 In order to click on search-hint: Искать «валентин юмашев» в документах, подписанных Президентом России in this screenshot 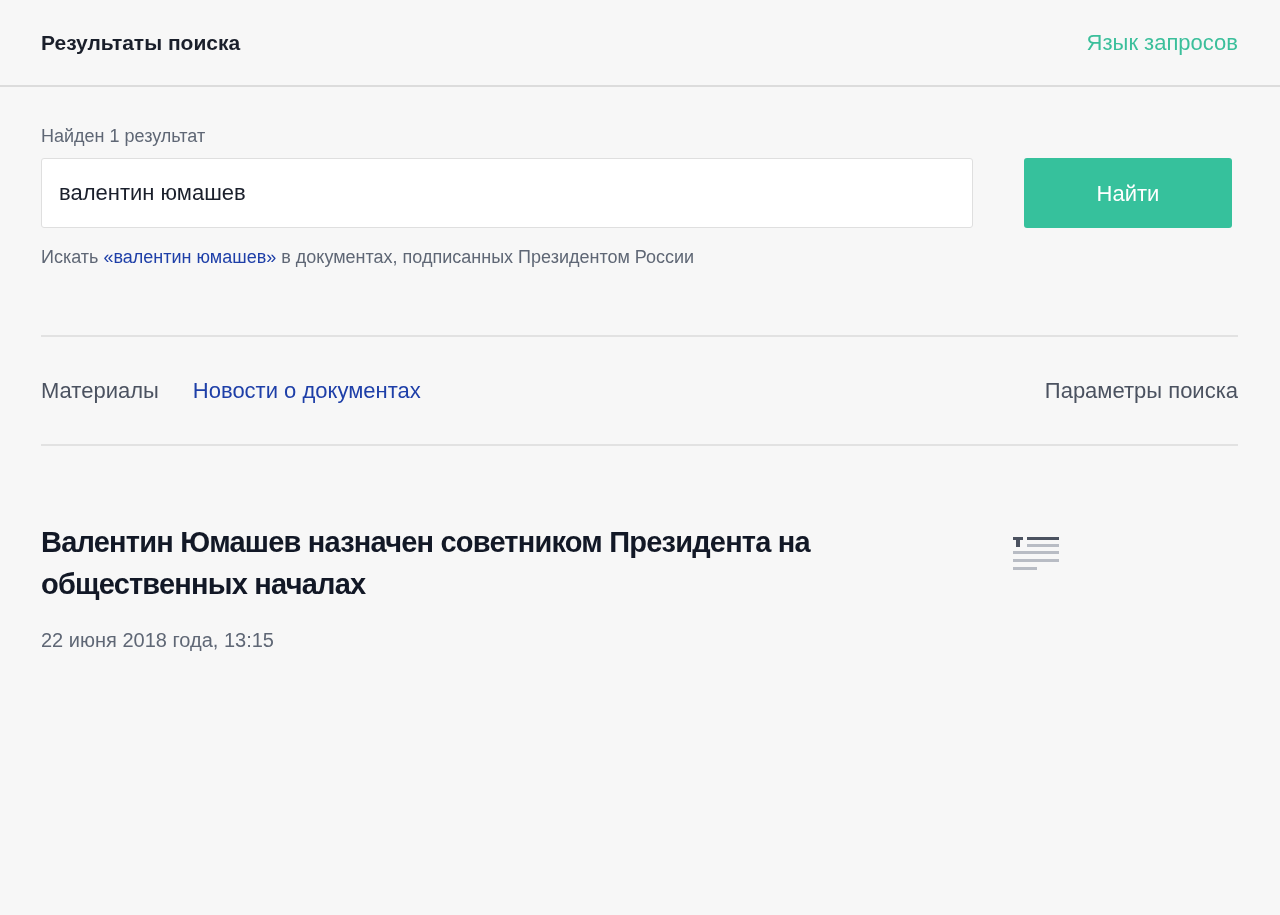, I will do `click(368, 257)`.